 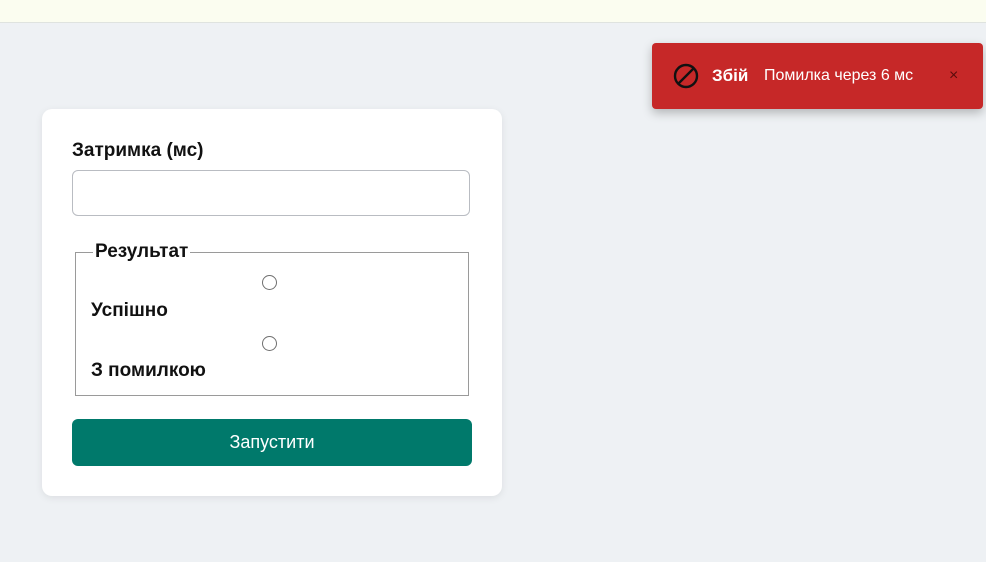 What do you see at coordinates (817, 108) in the screenshot?
I see `toast-progress` at bounding box center [817, 108].